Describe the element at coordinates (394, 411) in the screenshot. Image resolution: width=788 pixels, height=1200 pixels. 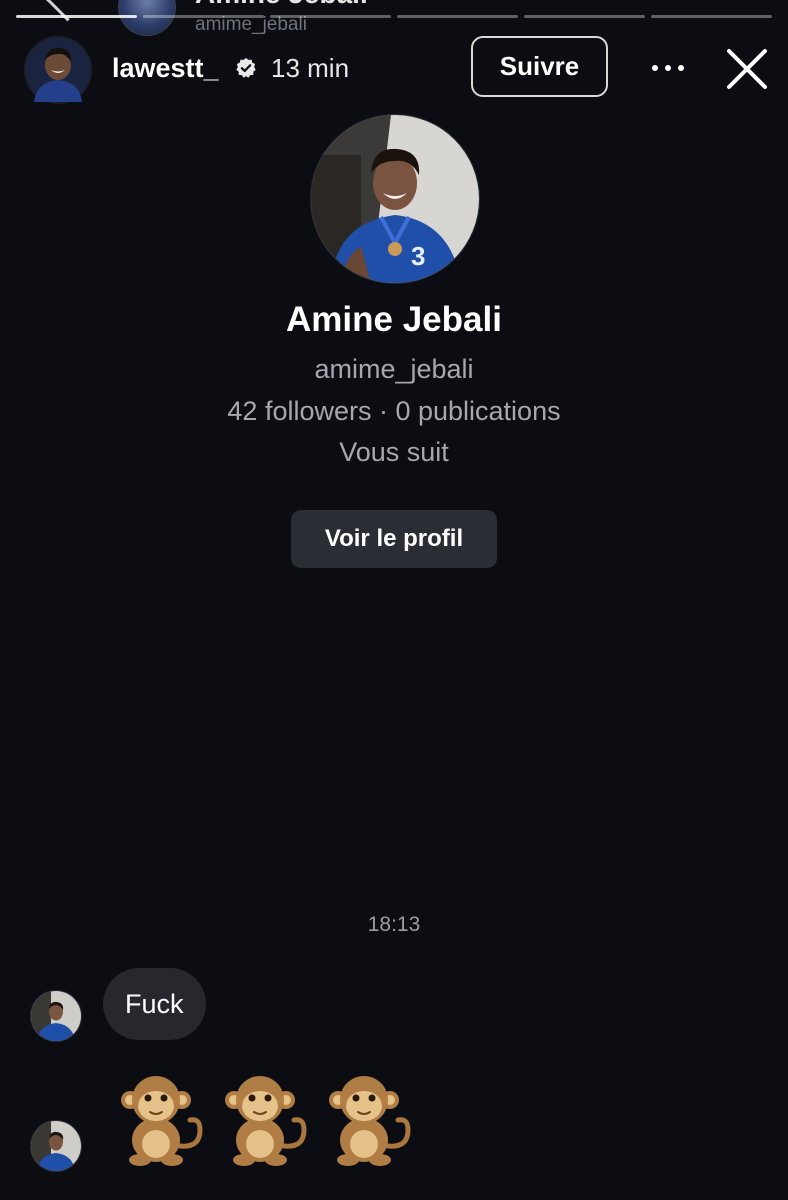
I see `profile-stats: 42 followers · 0 publications` at that location.